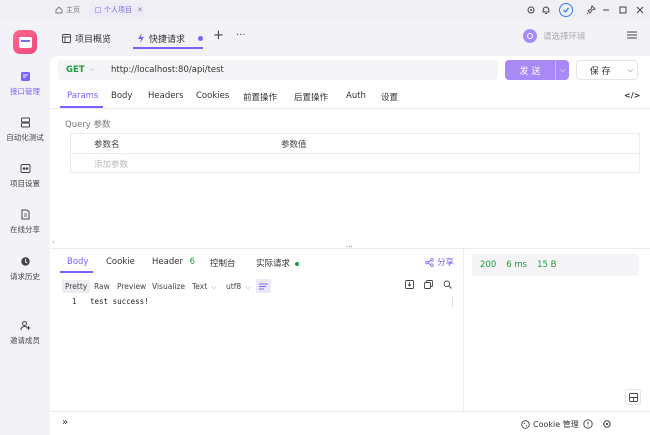 This screenshot has width=650, height=435. I want to click on save-button: 保 存 ⌵, so click(607, 70).